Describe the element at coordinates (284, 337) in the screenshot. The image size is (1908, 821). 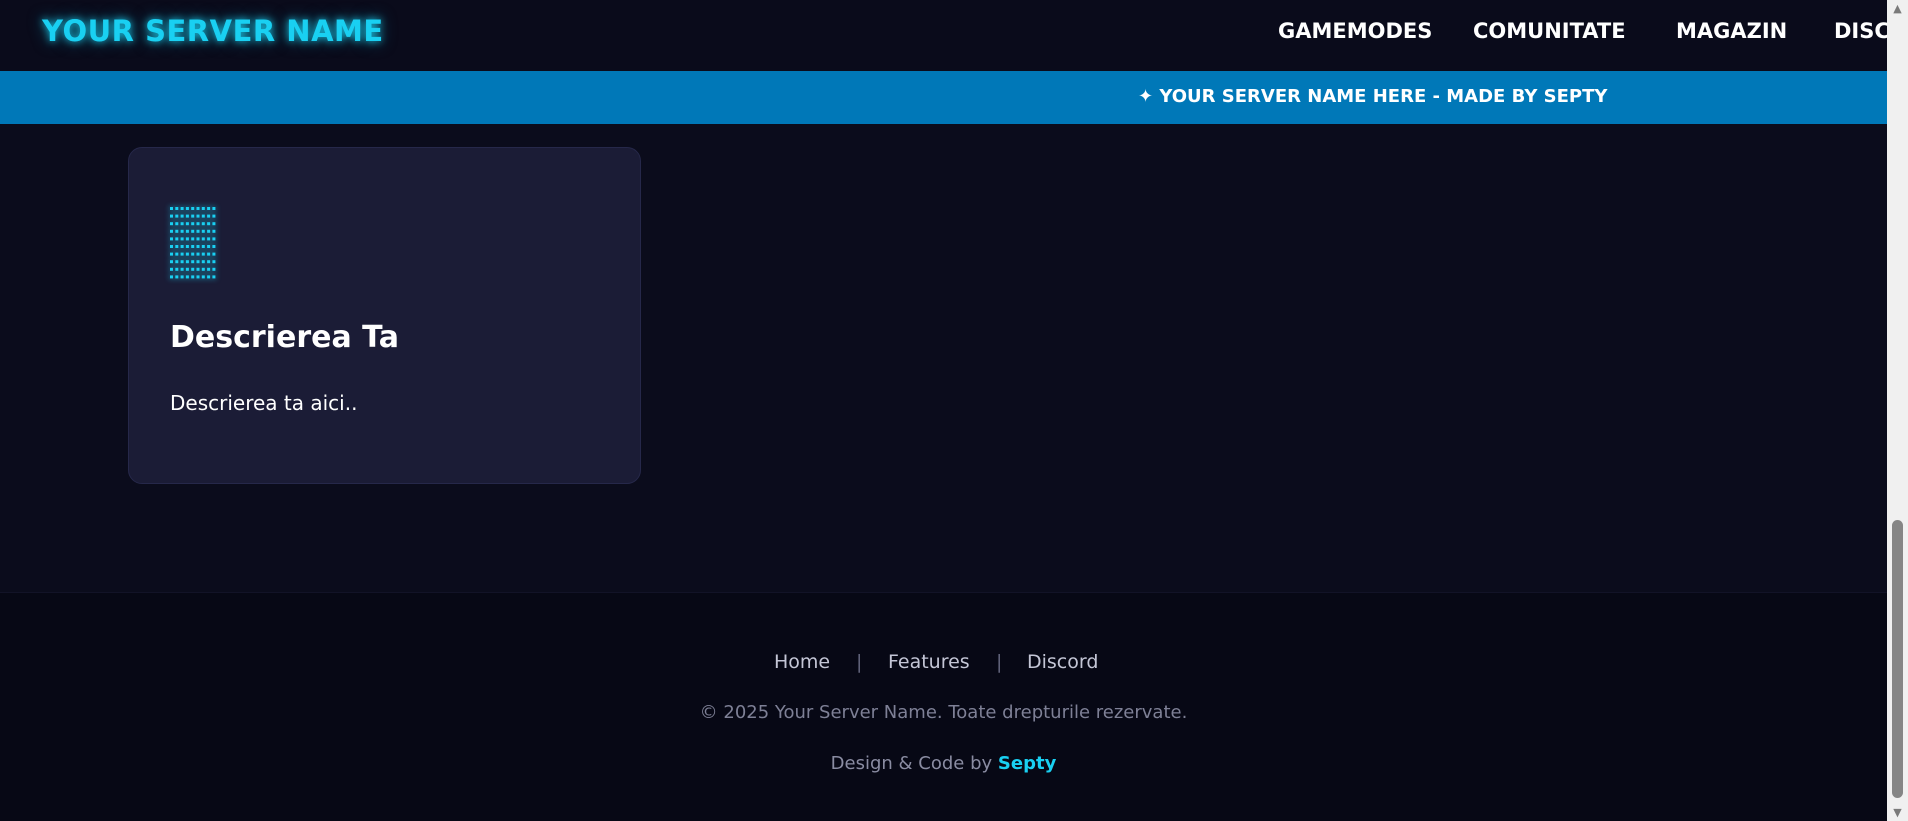
I see `card-title: Descrierea Ta` at that location.